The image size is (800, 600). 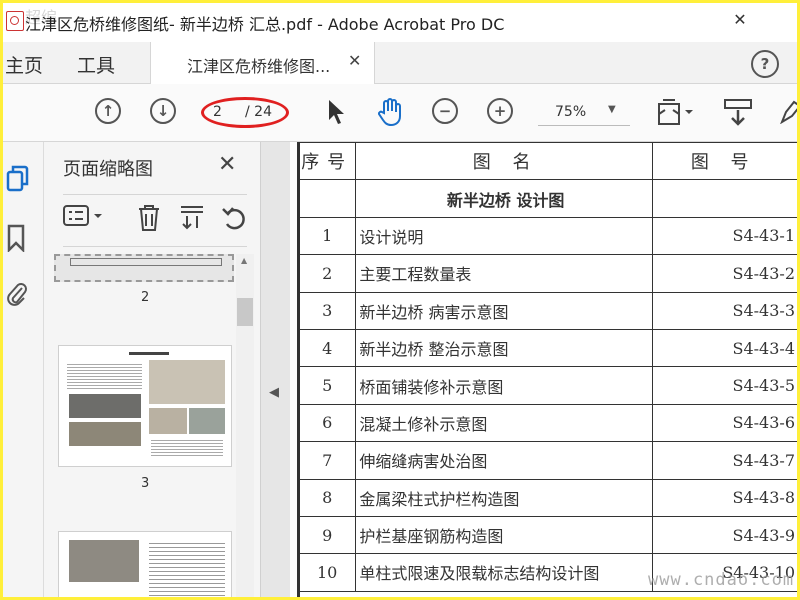 I want to click on thumbnail-content, so click(x=146, y=262).